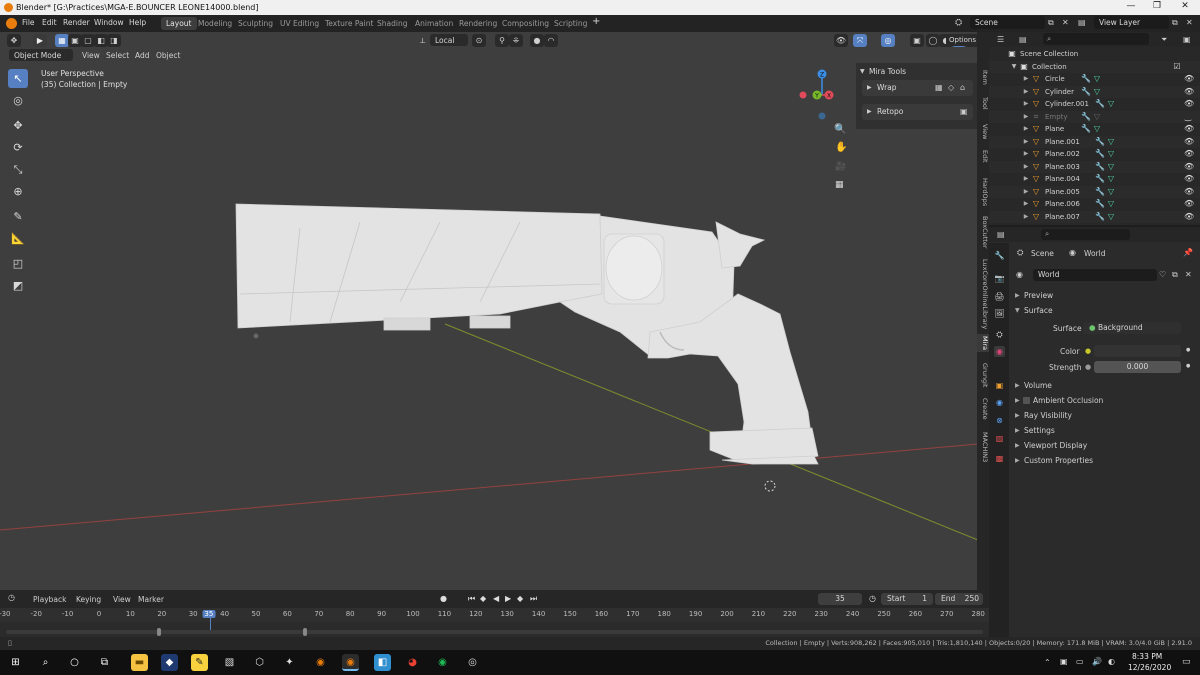 The width and height of the screenshot is (1200, 675). Describe the element at coordinates (1065, 22) in the screenshot. I see `delete-scene-icon: ✕` at that location.